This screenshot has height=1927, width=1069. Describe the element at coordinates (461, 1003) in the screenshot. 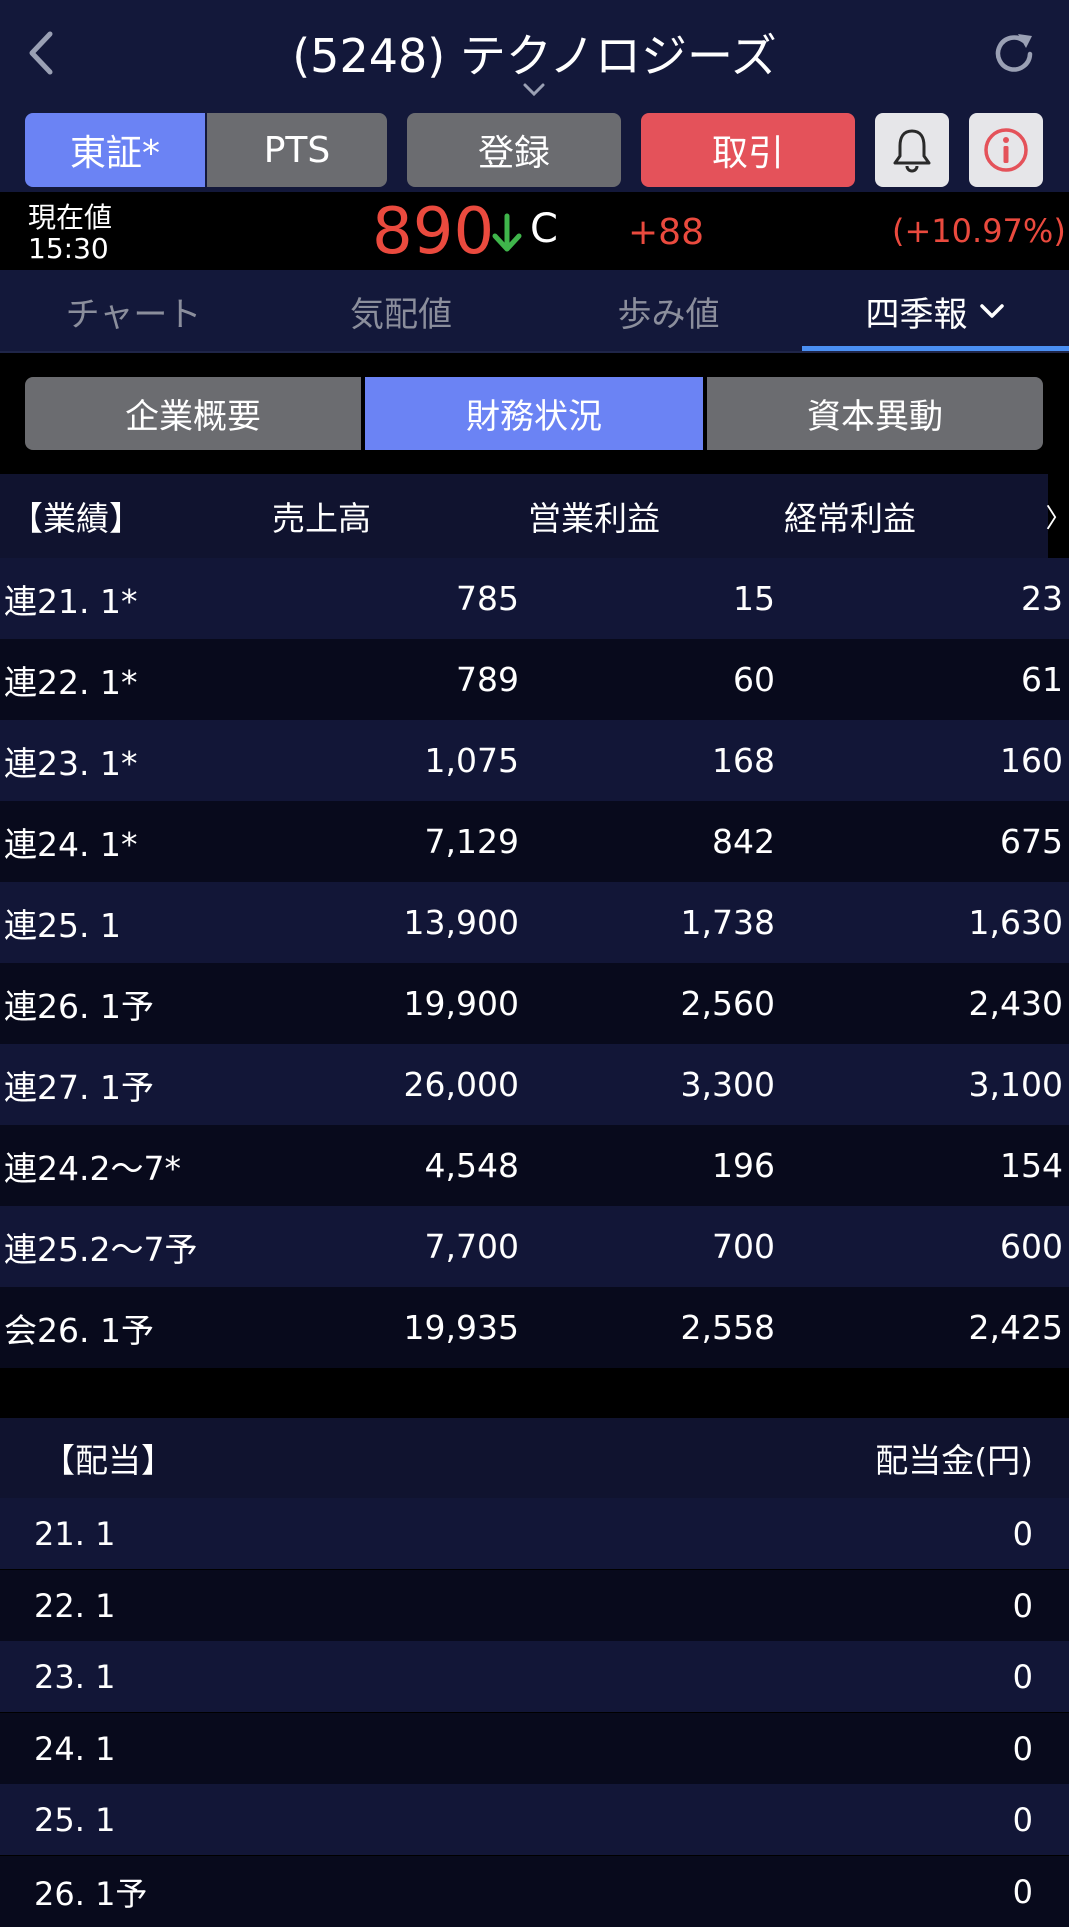

I see `sales-cell: 19,900` at that location.